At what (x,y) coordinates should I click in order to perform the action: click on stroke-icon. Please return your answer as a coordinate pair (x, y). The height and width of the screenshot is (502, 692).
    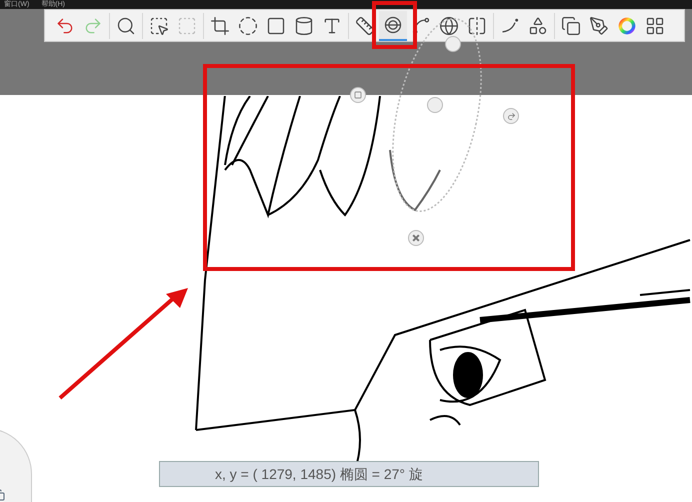
    Looking at the image, I should click on (510, 26).